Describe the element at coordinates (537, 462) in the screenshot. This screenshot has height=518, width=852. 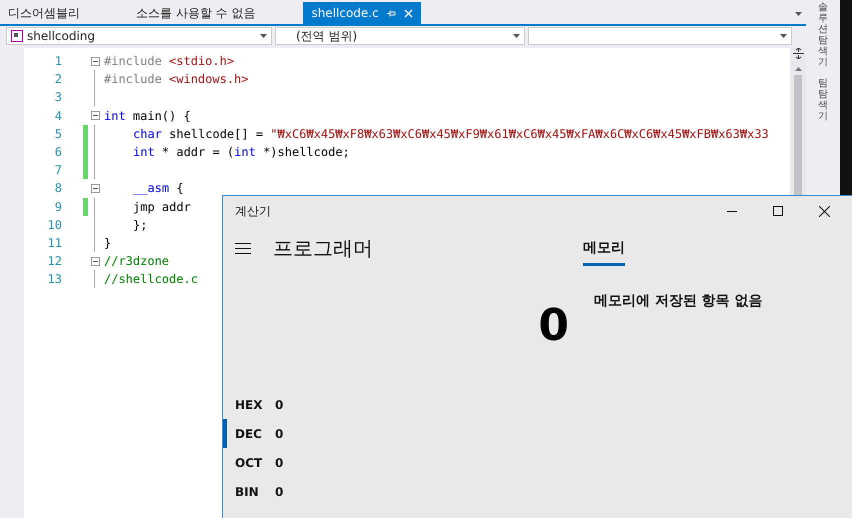
I see `base-row: OCT 0` at that location.